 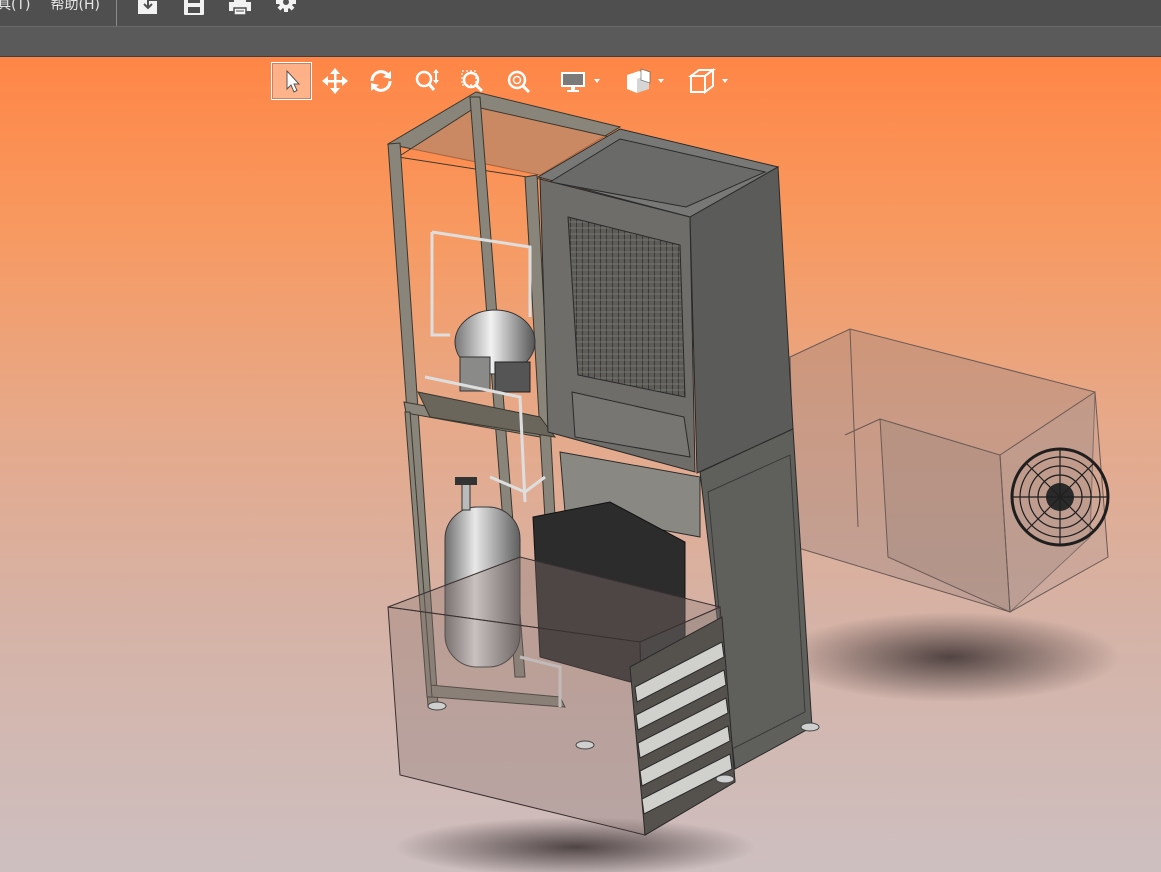 I want to click on axial-fan, so click(x=1060, y=497).